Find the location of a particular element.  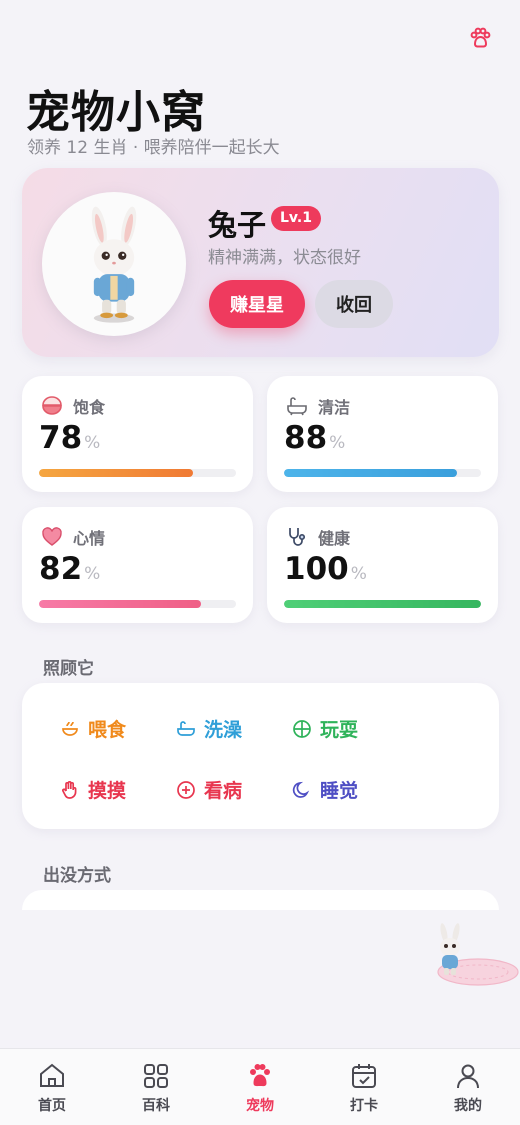

see-doctor-button: 看病 is located at coordinates (209, 789).